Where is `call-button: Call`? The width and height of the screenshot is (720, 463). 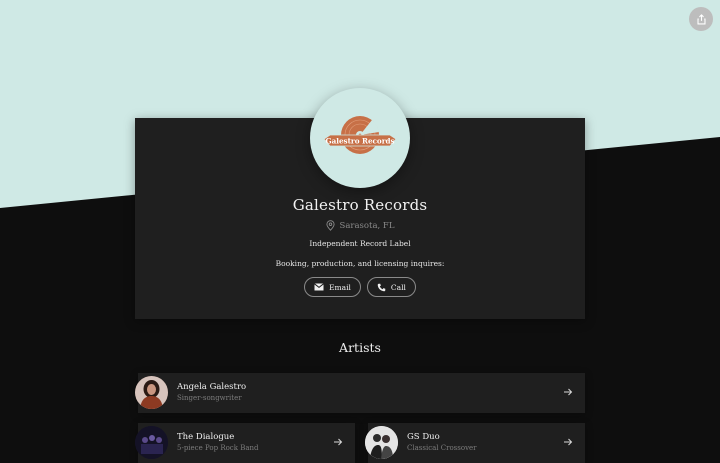
call-button: Call is located at coordinates (391, 287).